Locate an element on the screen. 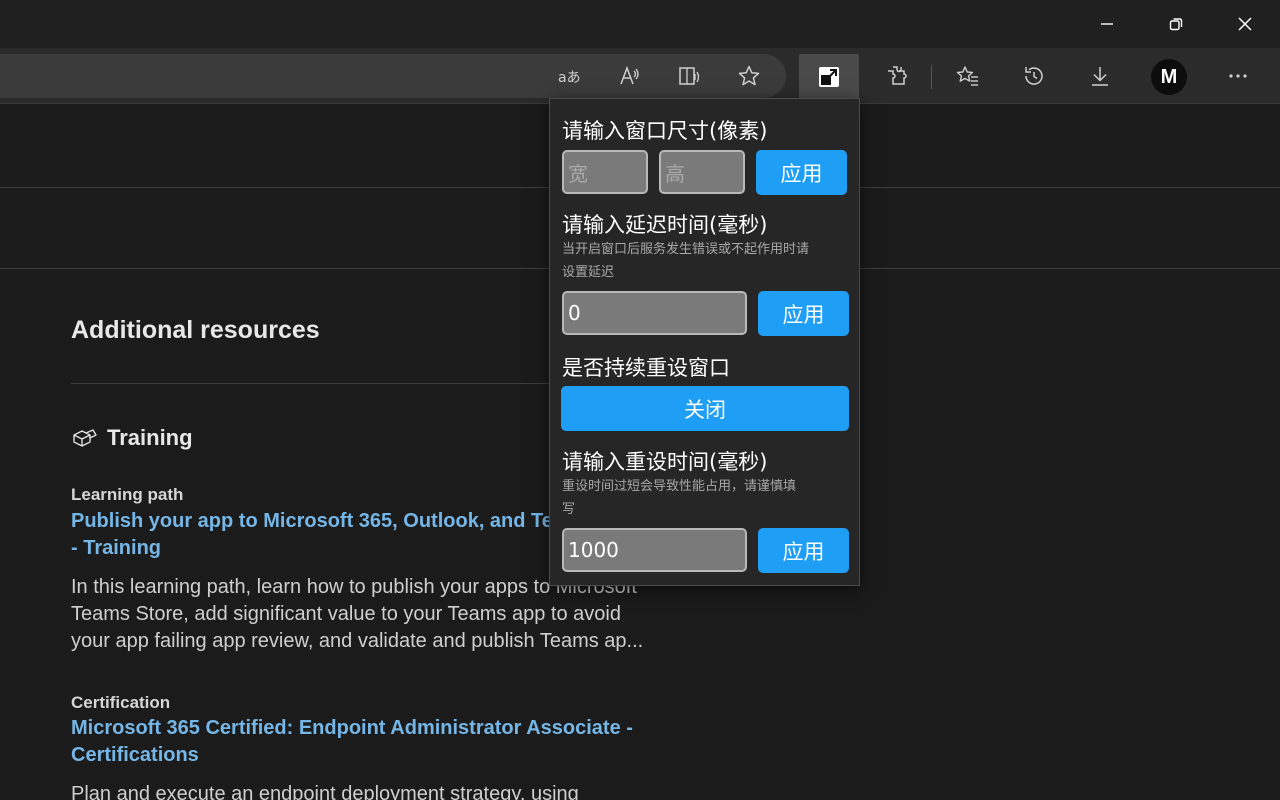  extensions-puzzle-icon is located at coordinates (897, 75).